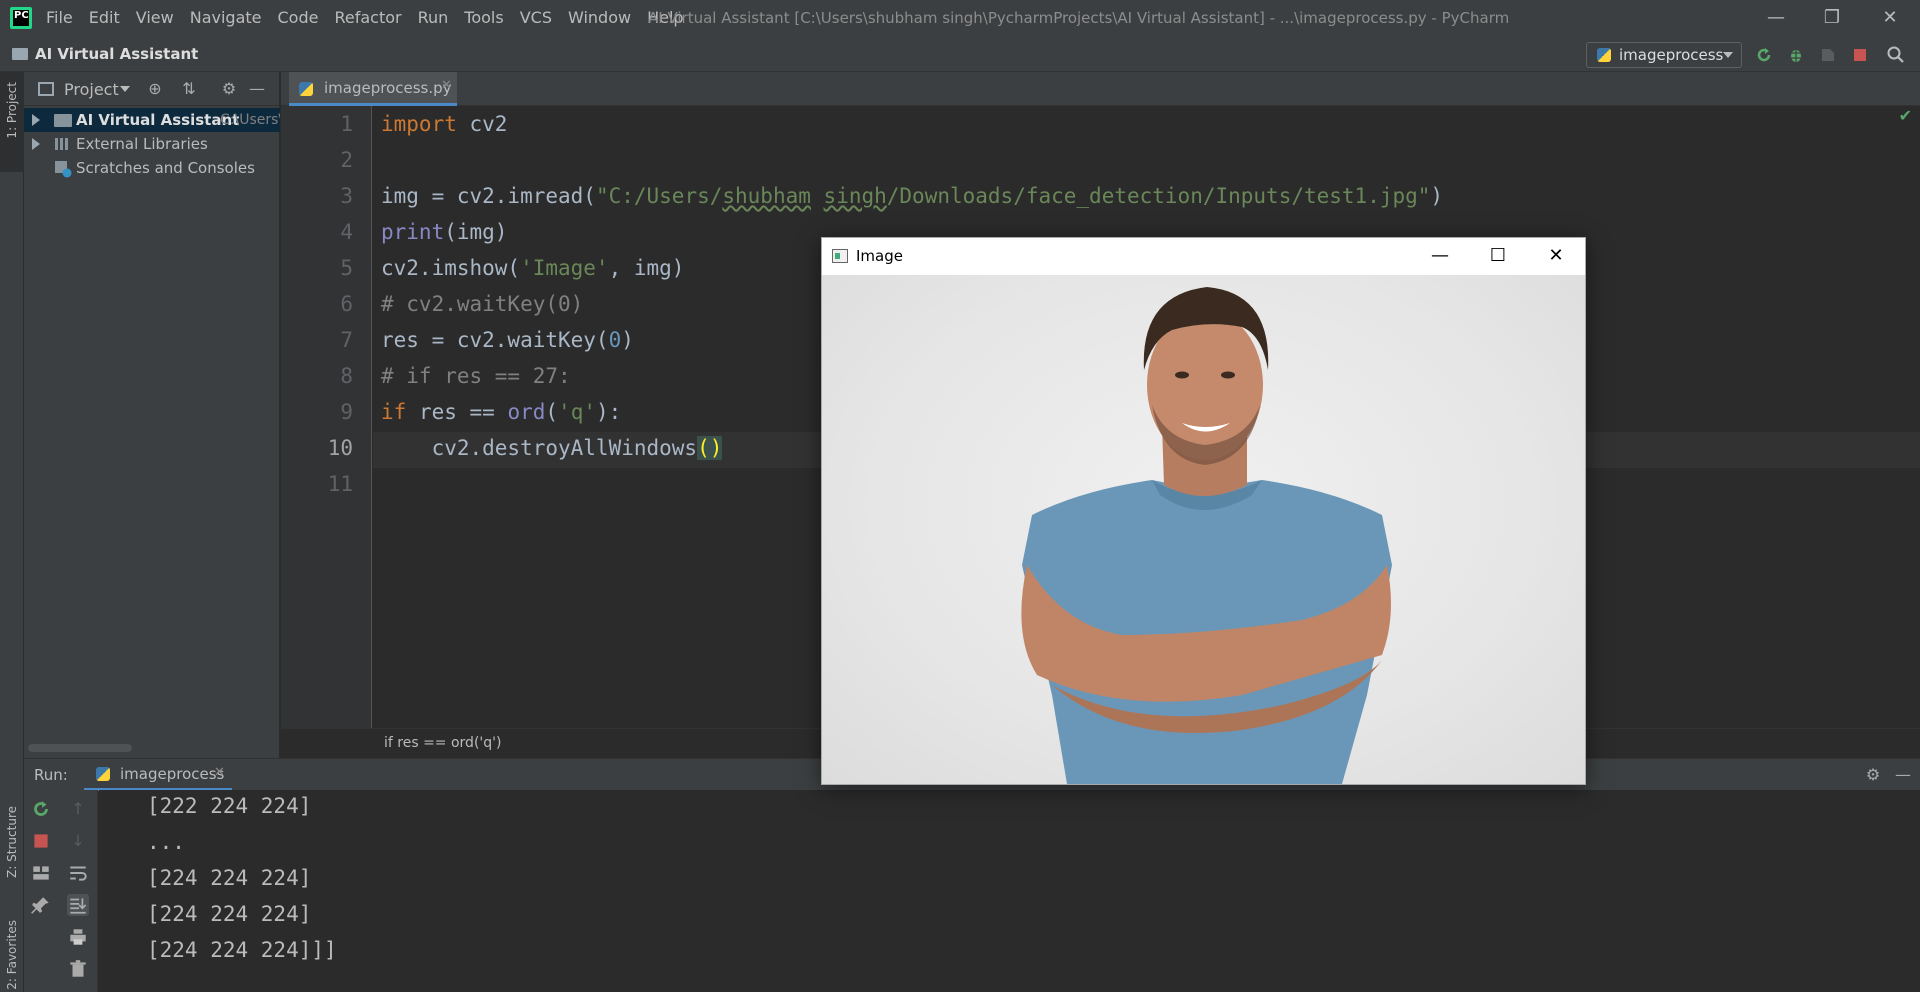 The image size is (1920, 992). Describe the element at coordinates (599, 17) in the screenshot. I see `menu-window: Window` at that location.